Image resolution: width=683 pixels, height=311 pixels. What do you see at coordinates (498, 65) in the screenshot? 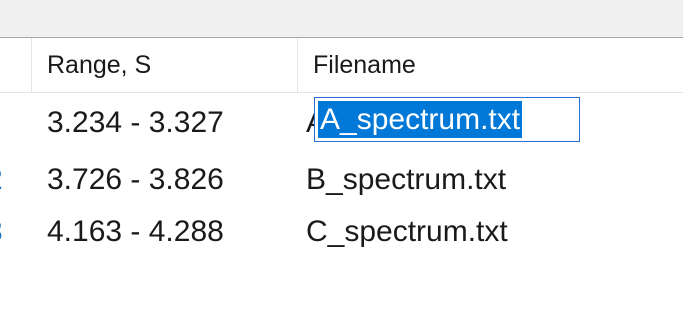
I see `column-header-filename: Filename` at bounding box center [498, 65].